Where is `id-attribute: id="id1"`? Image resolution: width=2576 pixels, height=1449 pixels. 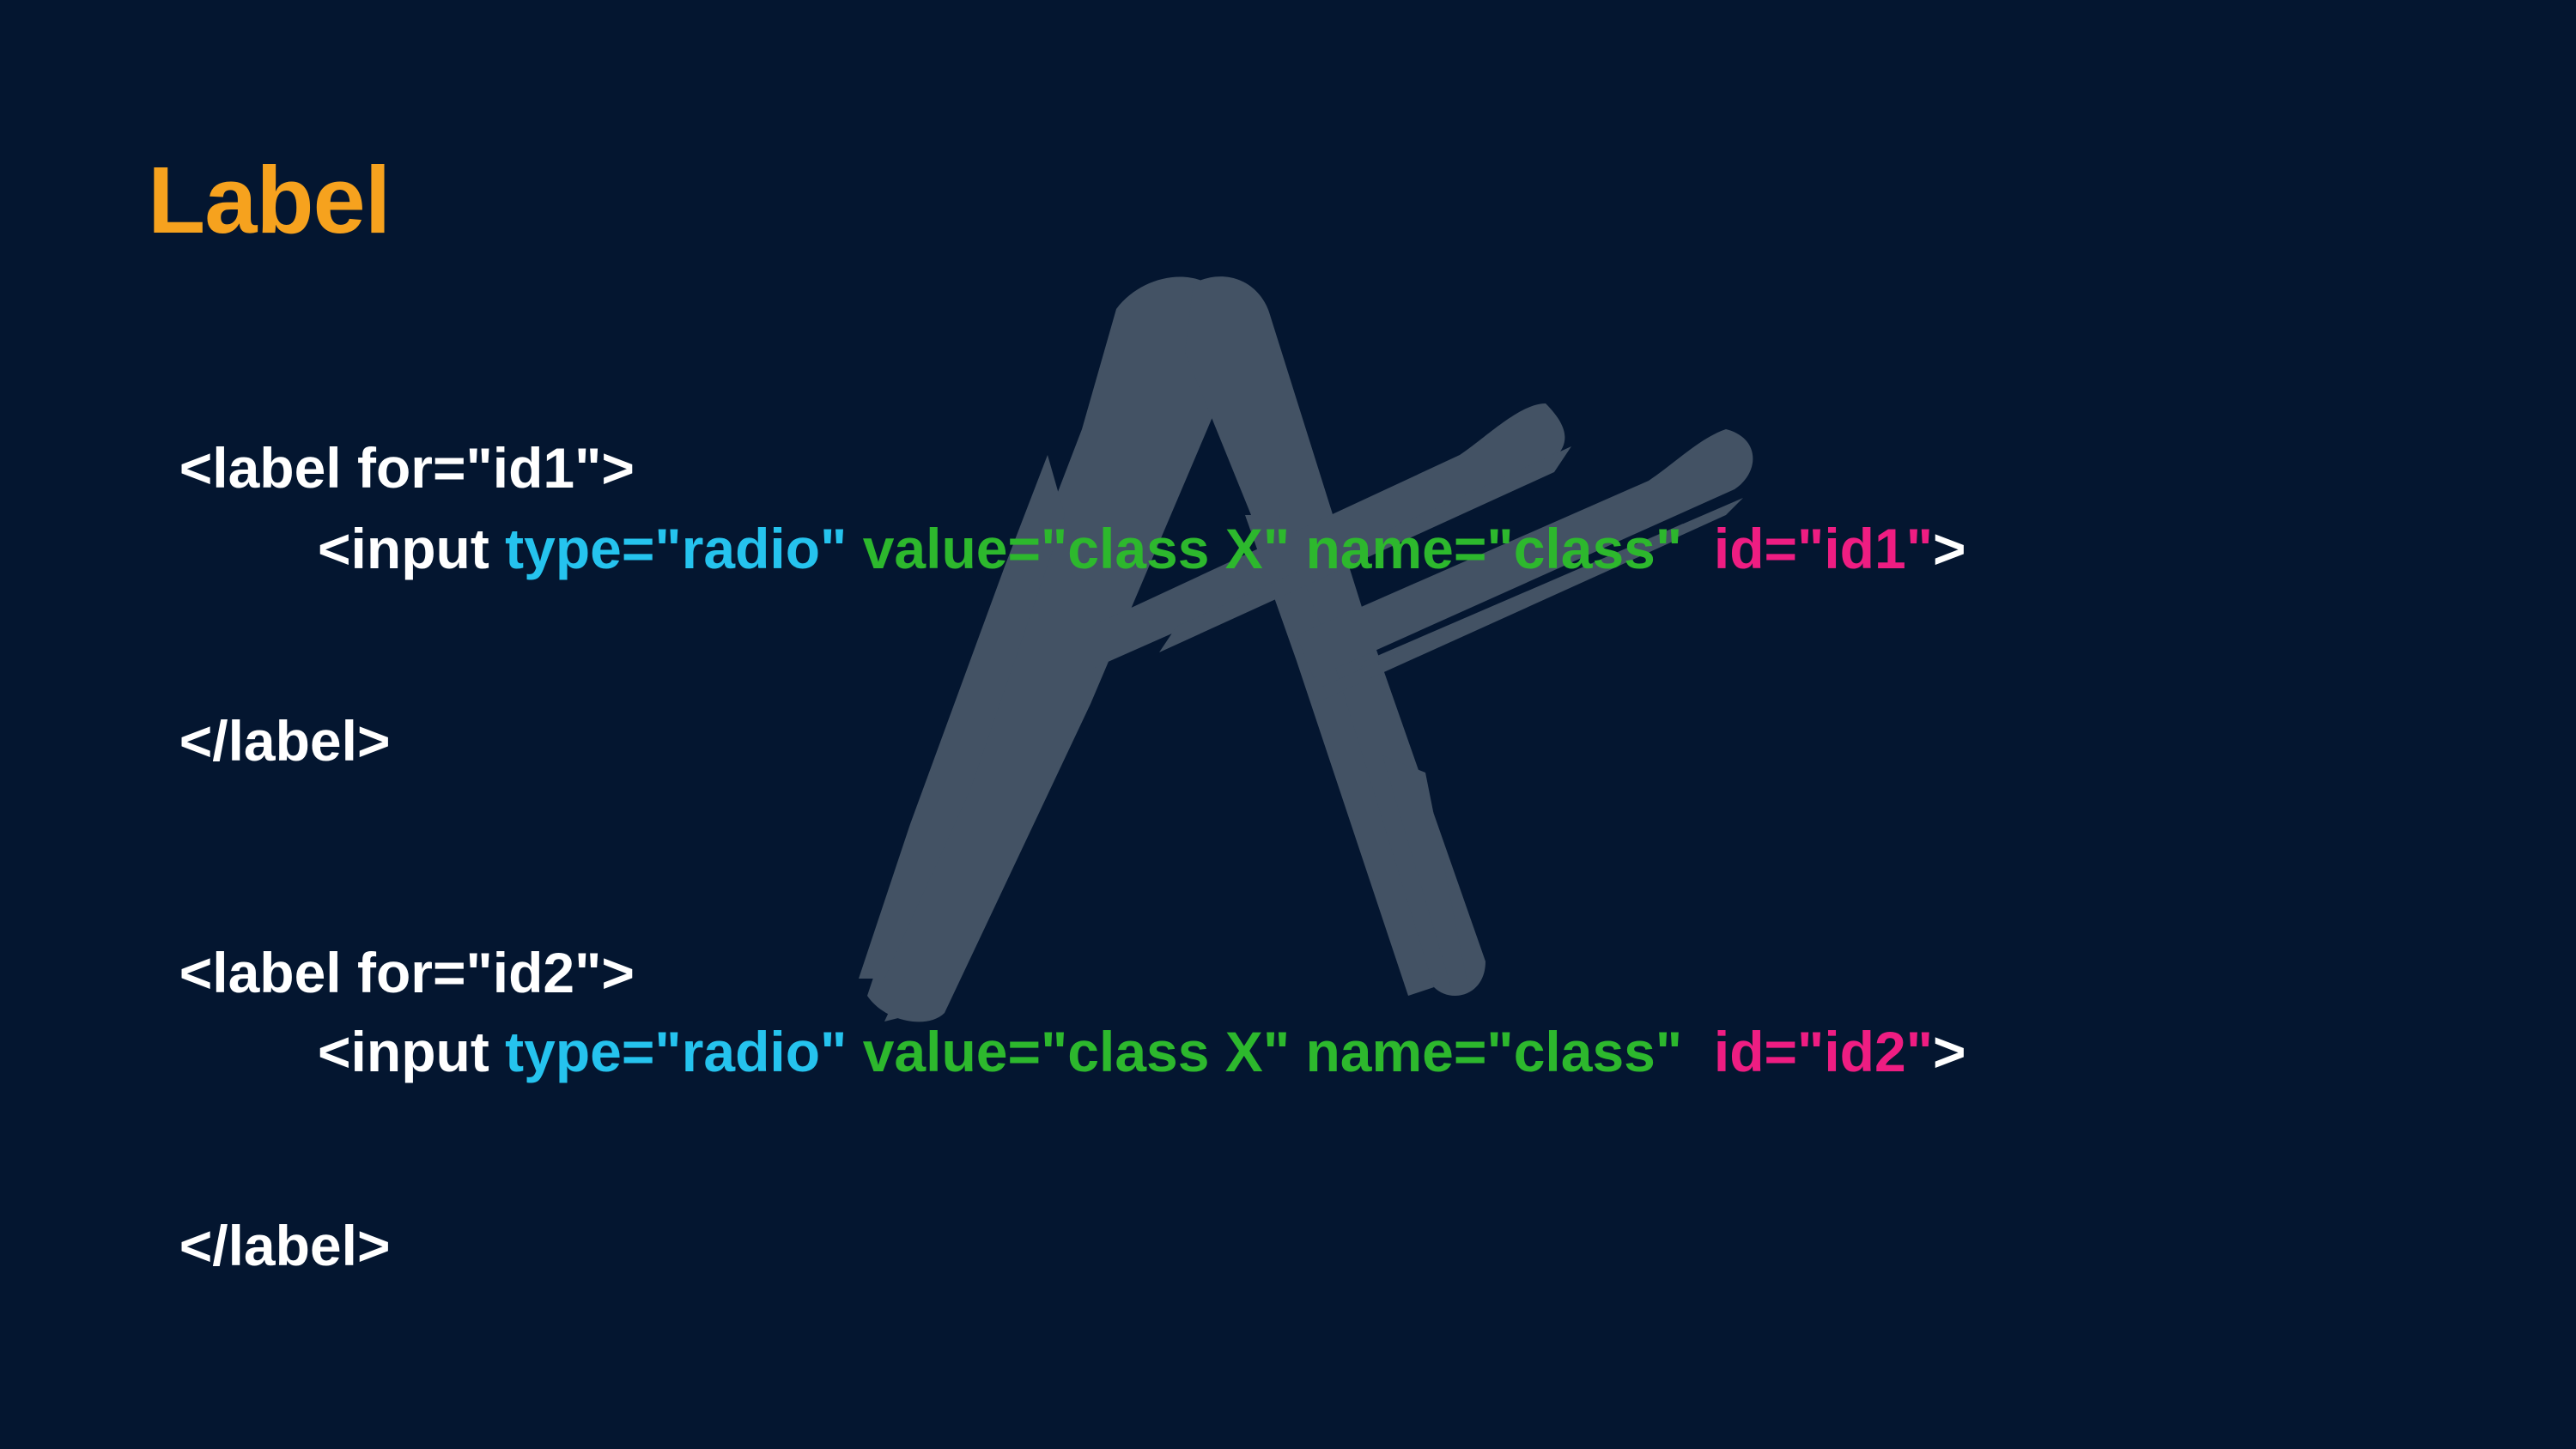
id-attribute: id="id1" is located at coordinates (1823, 548).